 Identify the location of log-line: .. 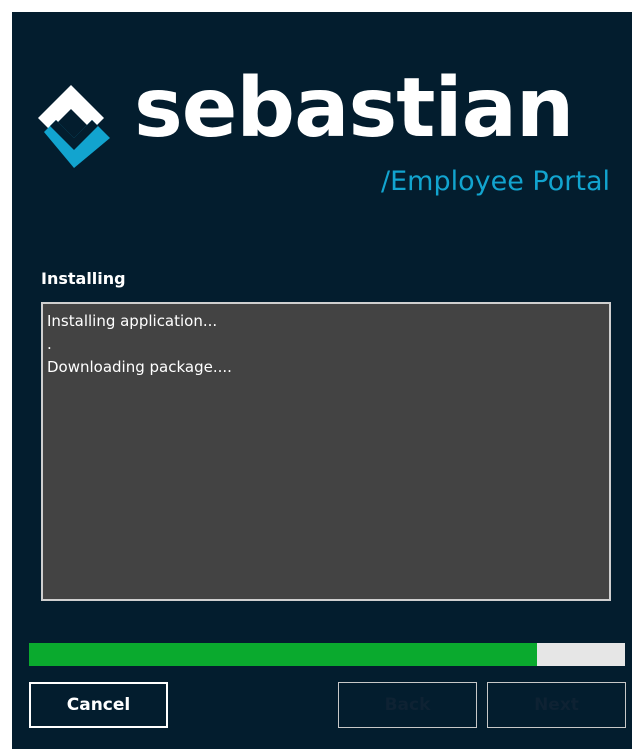
(49, 344).